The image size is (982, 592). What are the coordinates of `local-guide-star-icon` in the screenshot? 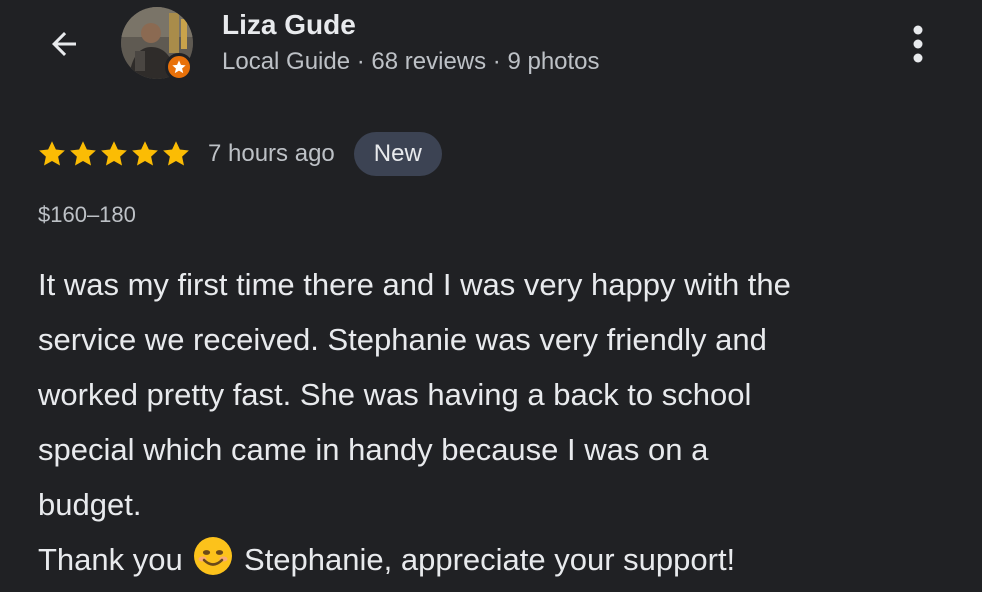 It's located at (179, 67).